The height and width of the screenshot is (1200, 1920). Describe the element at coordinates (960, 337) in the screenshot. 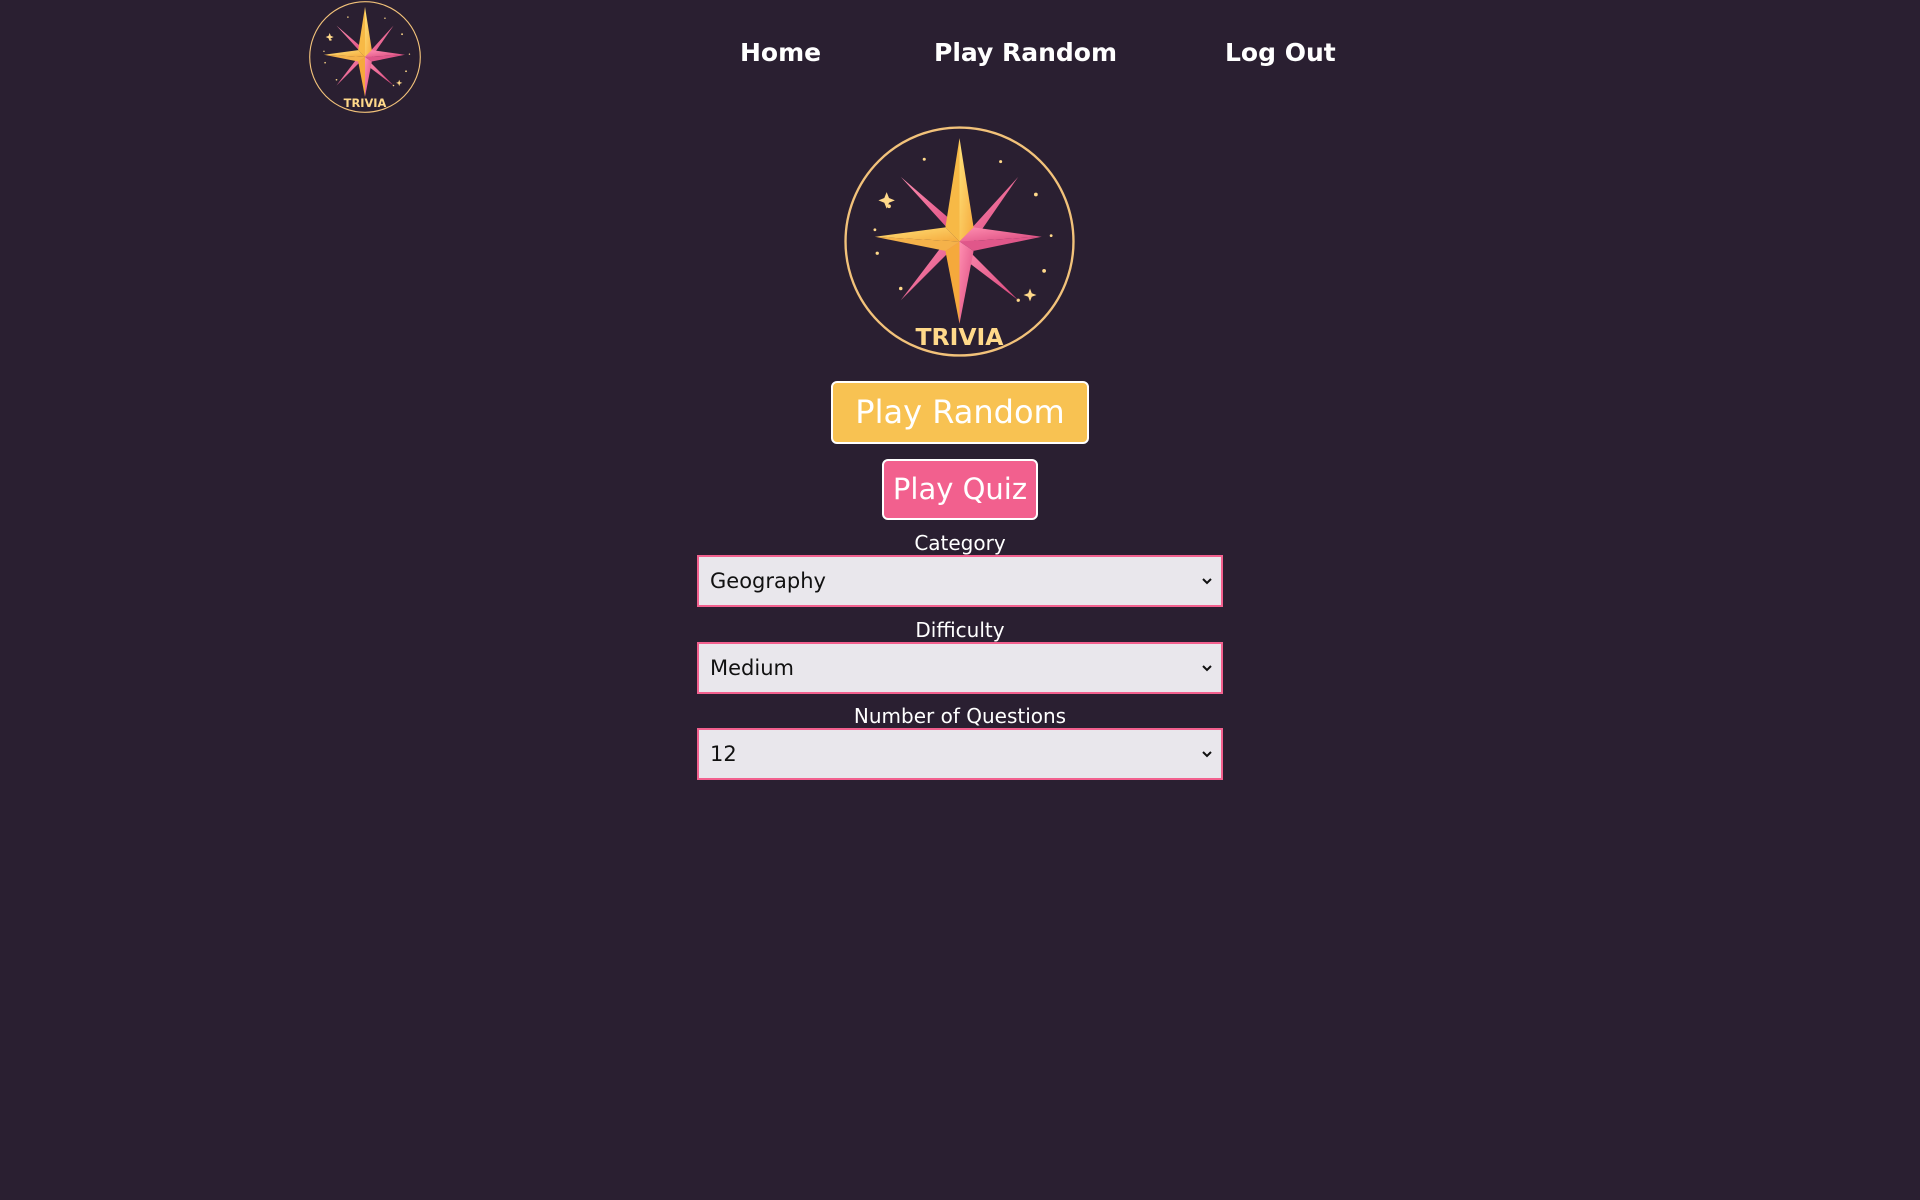

I see `hero-logo-text: TRIVIA` at that location.